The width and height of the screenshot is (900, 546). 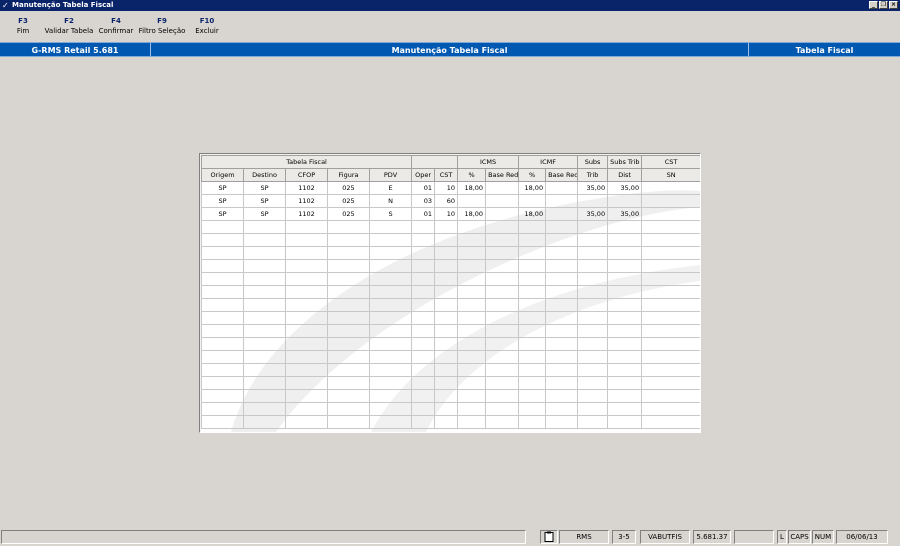 What do you see at coordinates (423, 201) in the screenshot?
I see `table-cell: 03` at bounding box center [423, 201].